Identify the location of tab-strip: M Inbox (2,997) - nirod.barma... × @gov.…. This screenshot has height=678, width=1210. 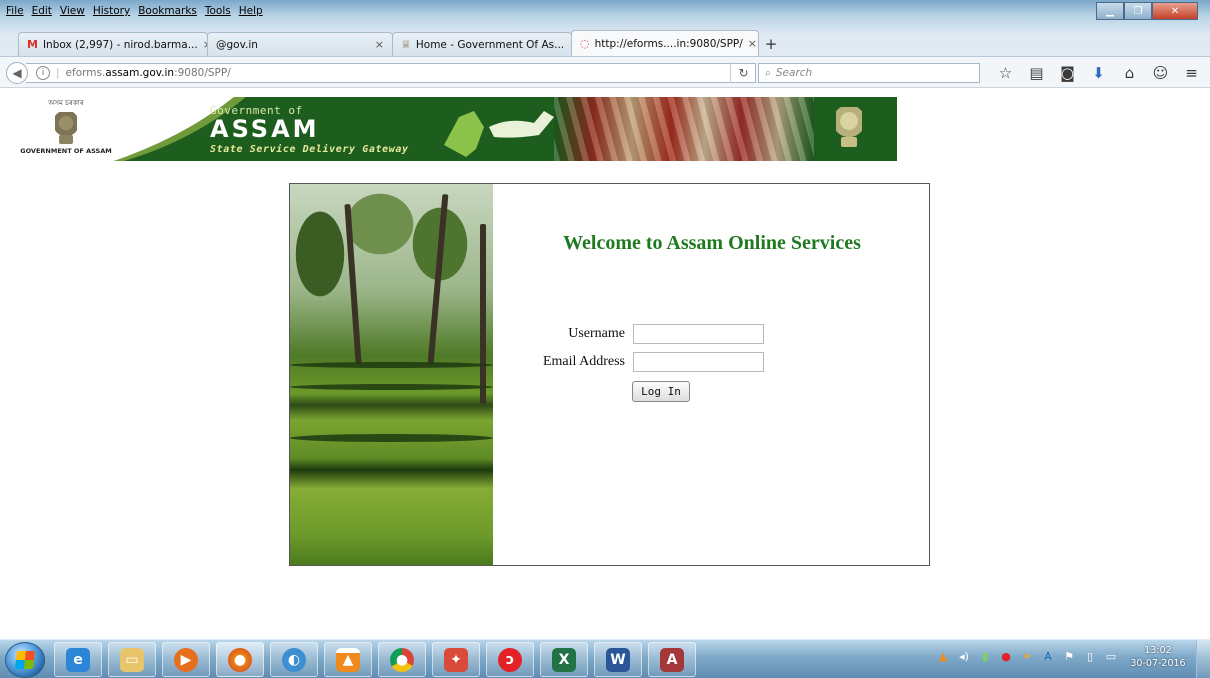
(401, 43).